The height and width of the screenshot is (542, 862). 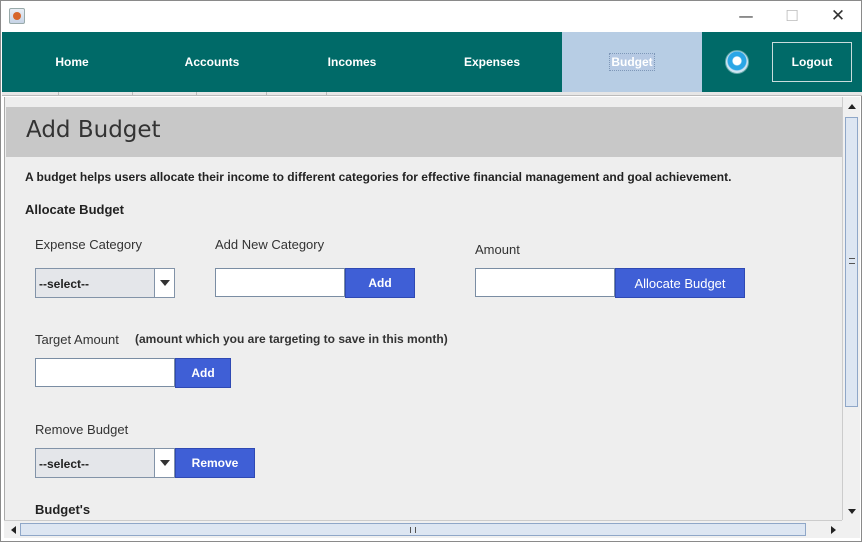 I want to click on remove-budget-value: --select--, so click(x=64, y=464).